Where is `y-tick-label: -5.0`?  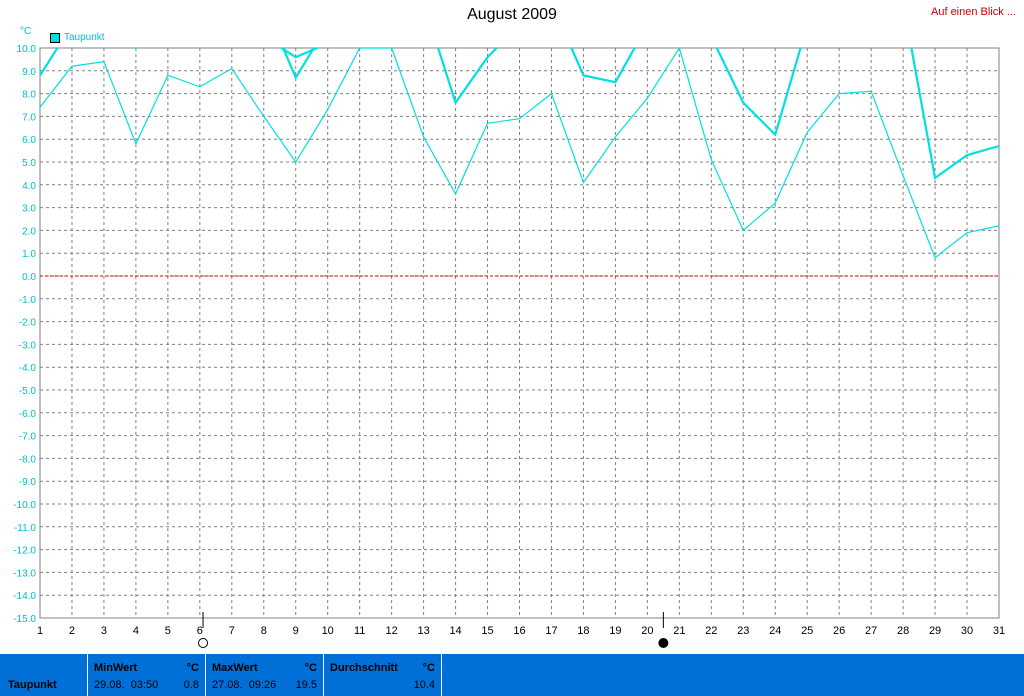 y-tick-label: -5.0 is located at coordinates (28, 391).